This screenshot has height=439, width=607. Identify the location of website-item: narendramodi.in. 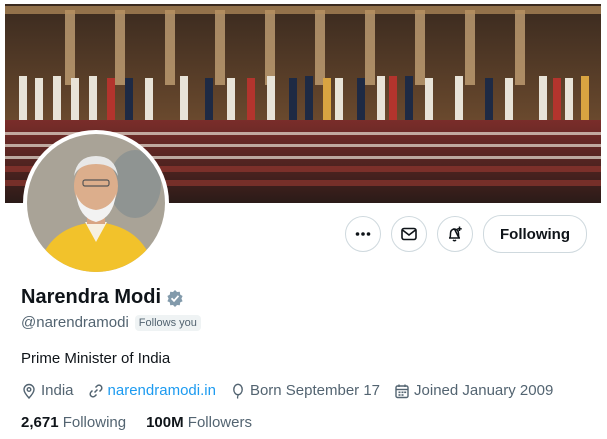
(152, 390).